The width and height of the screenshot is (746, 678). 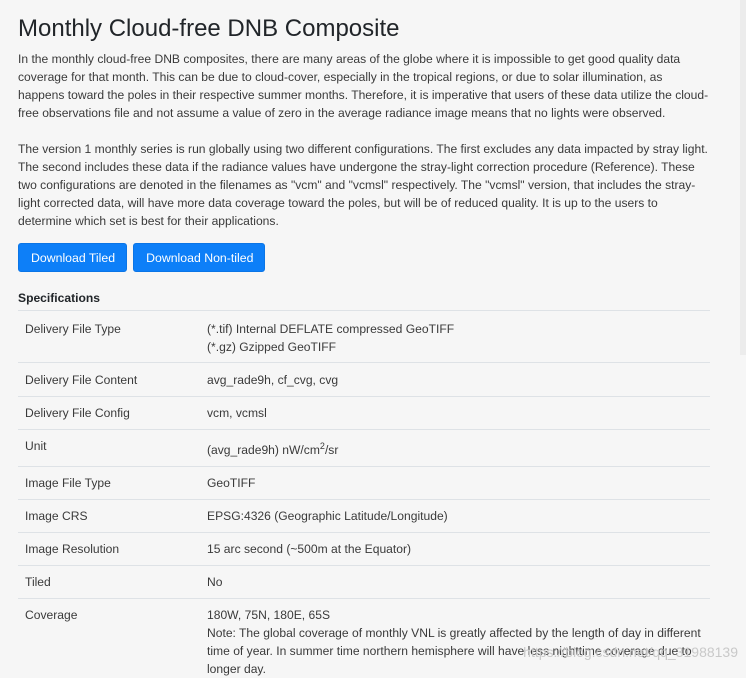 I want to click on table-row: Delivery File Config vcm, vcmsl, so click(x=364, y=413).